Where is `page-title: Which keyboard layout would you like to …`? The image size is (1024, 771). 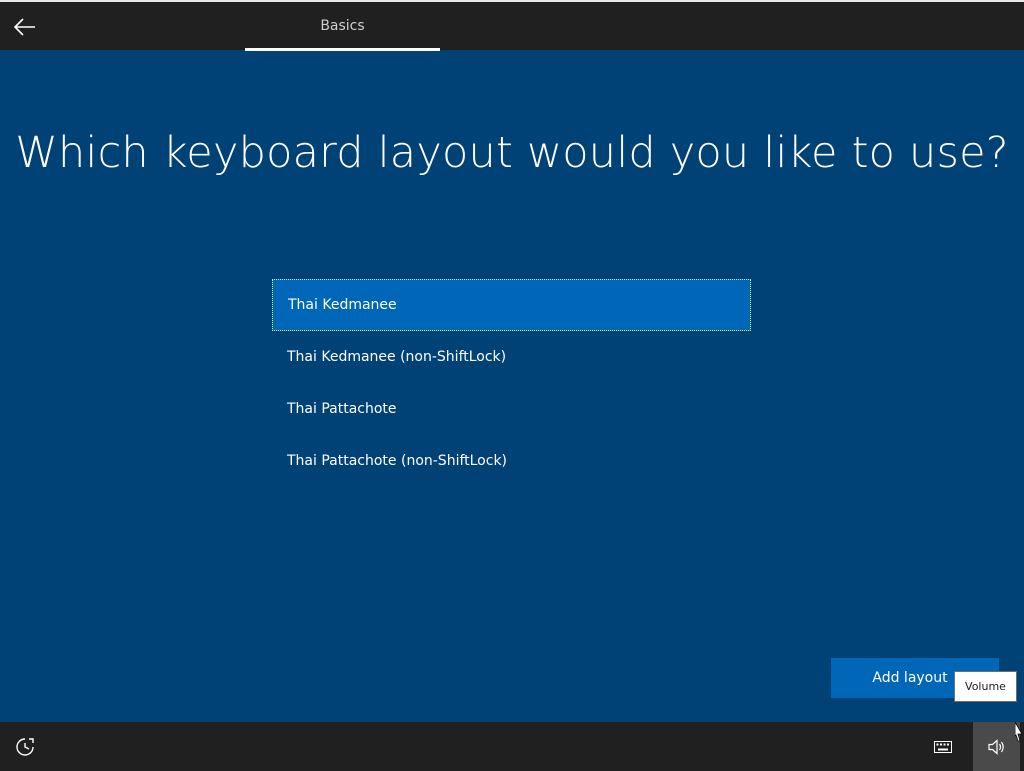
page-title: Which keyboard layout would you like to … is located at coordinates (512, 153).